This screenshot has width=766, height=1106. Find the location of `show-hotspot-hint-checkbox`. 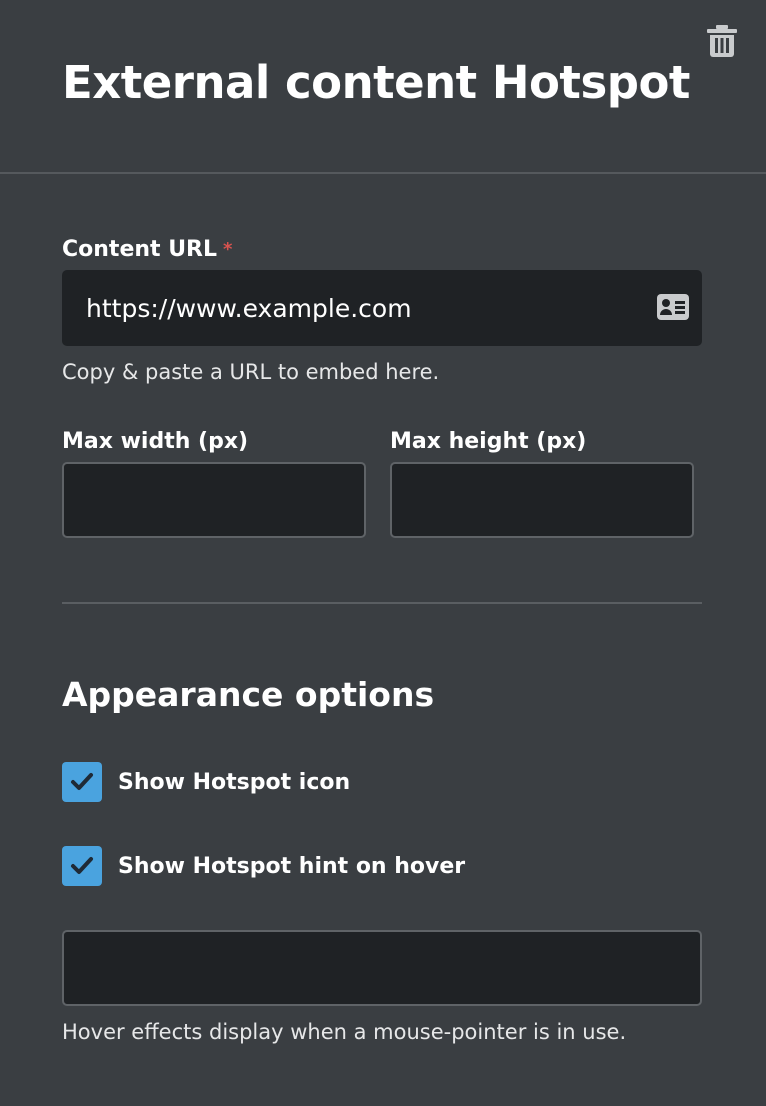

show-hotspot-hint-checkbox is located at coordinates (82, 866).